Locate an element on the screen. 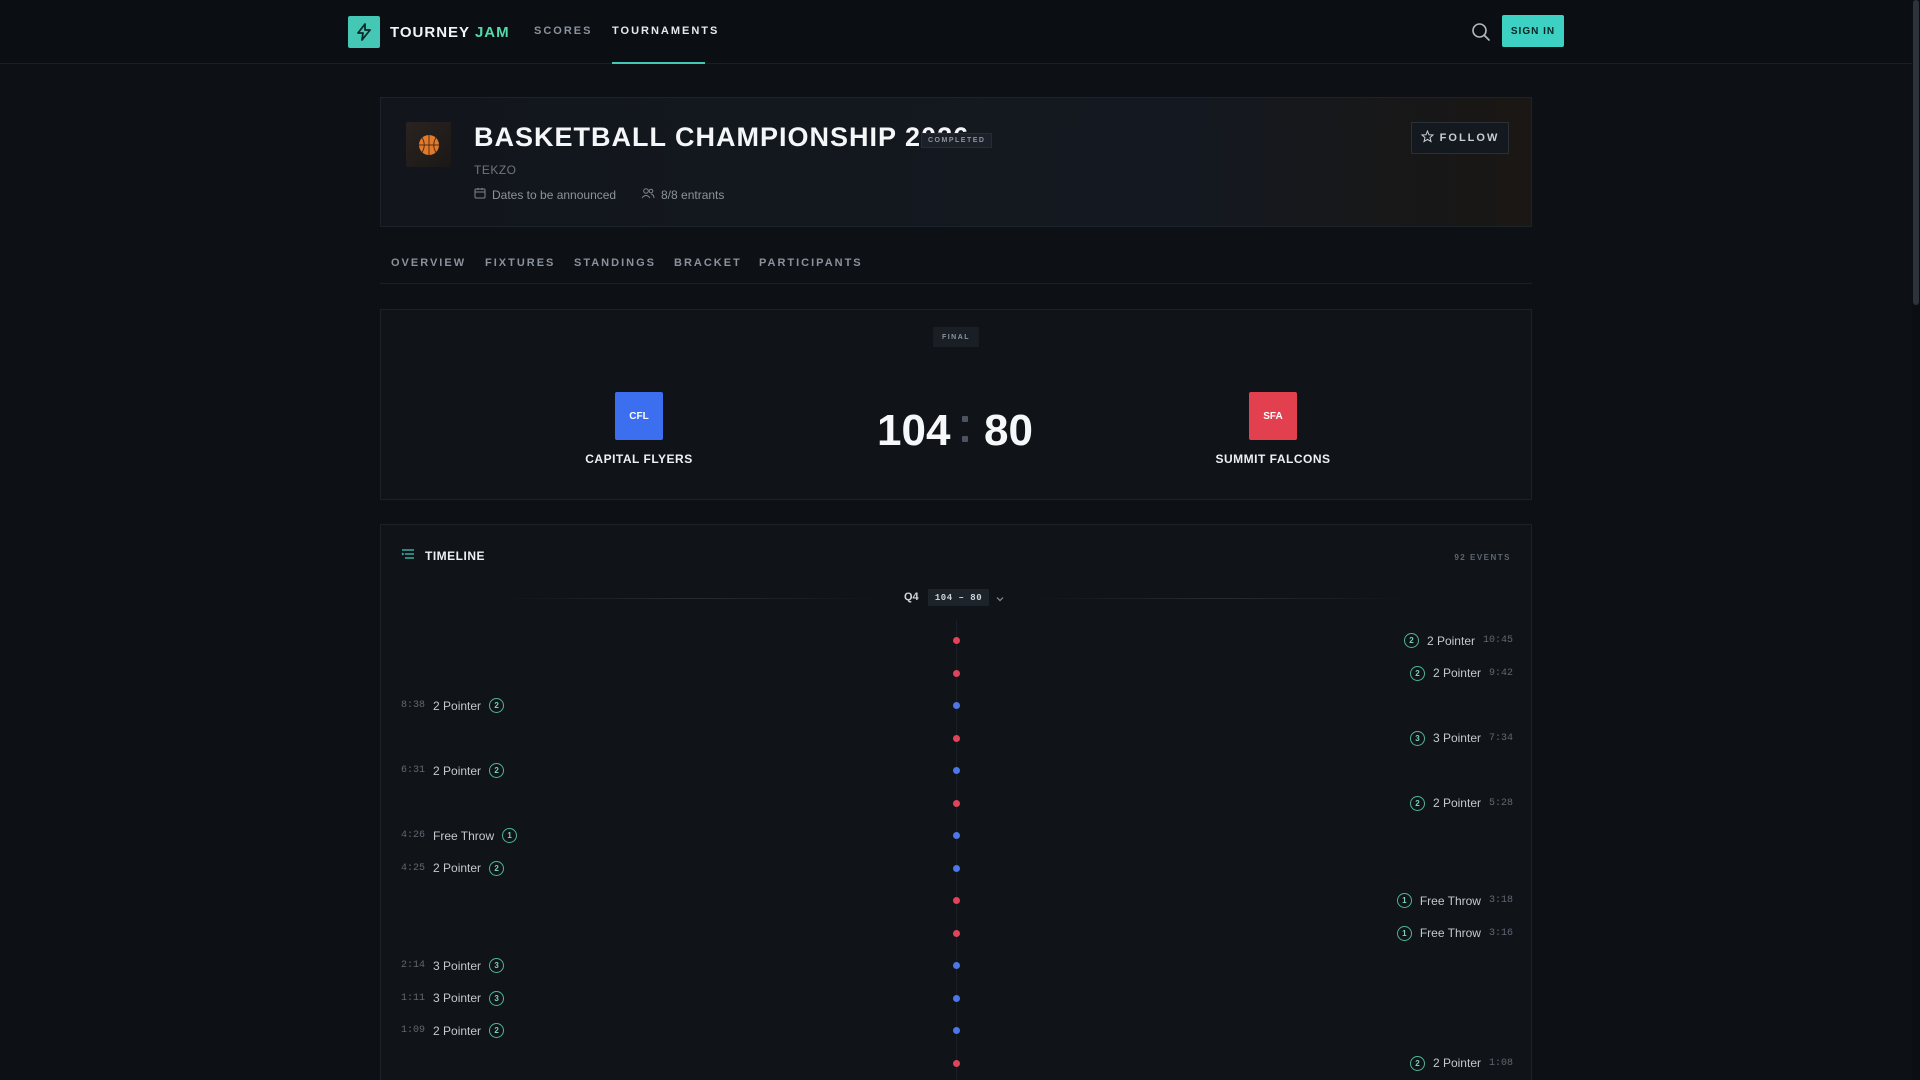 The height and width of the screenshot is (1080, 1920). event-time: 7:34 is located at coordinates (1500, 738).